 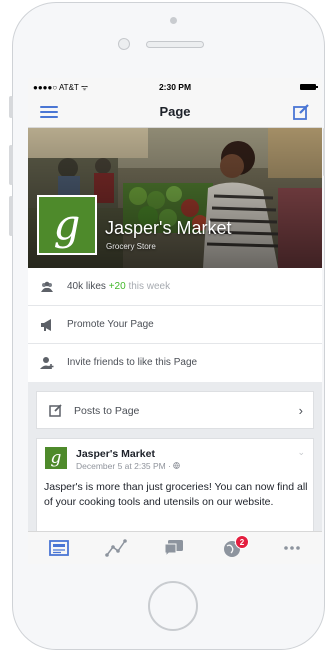 I want to click on earpiece-speaker, so click(x=175, y=44).